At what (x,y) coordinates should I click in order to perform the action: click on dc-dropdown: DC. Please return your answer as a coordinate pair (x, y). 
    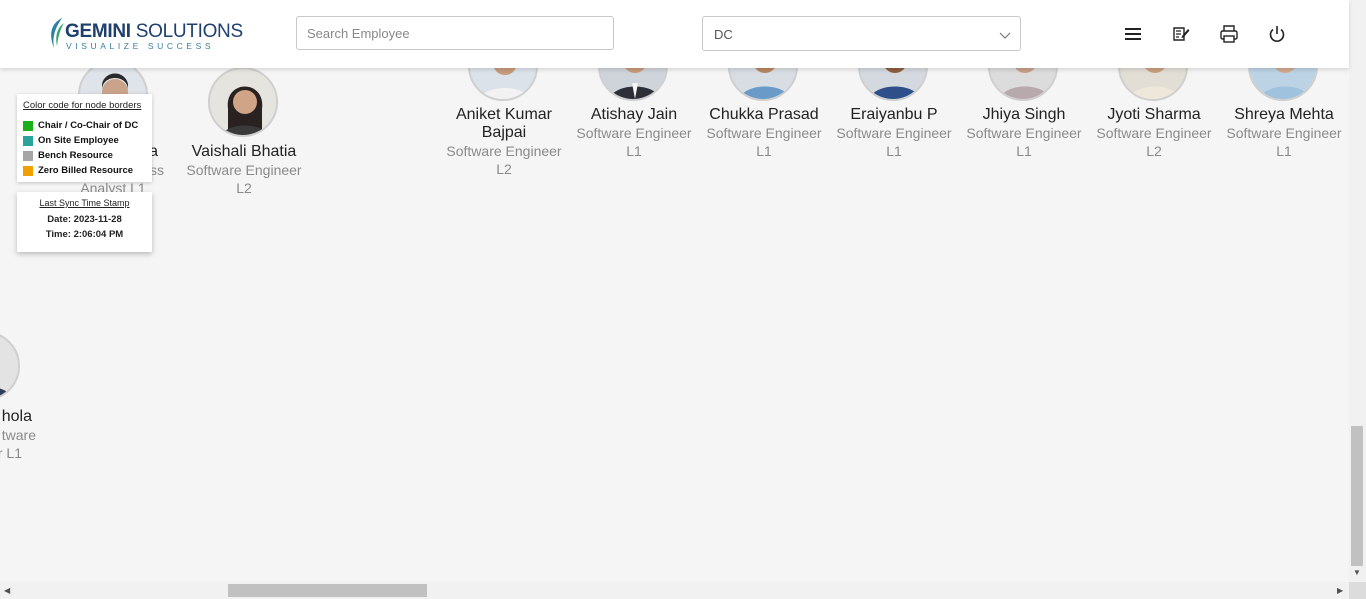
    Looking at the image, I should click on (861, 33).